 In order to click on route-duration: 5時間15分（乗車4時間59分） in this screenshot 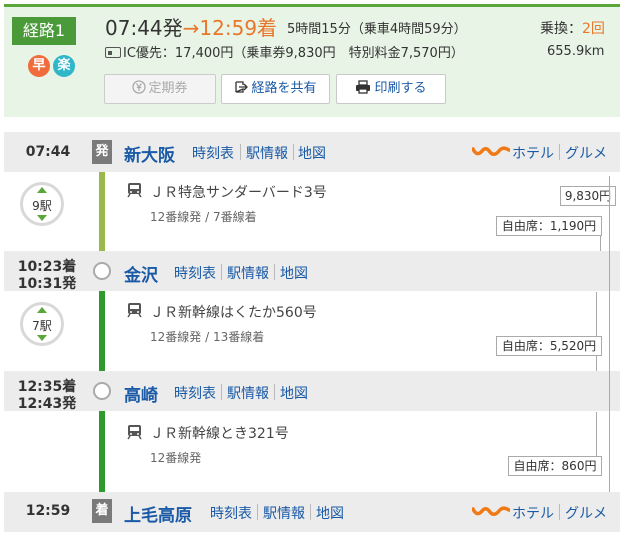, I will do `click(377, 29)`.